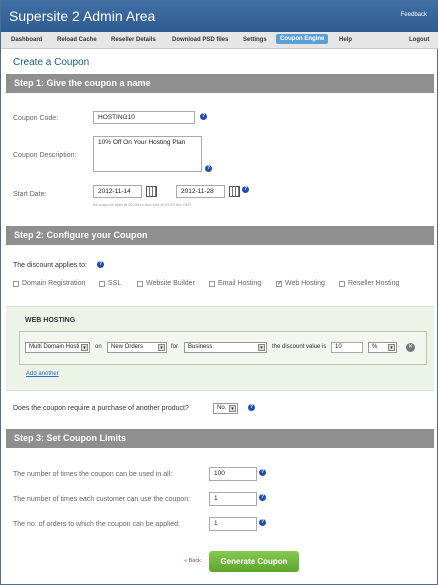 Image resolution: width=438 pixels, height=585 pixels. Describe the element at coordinates (220, 438) in the screenshot. I see `step3-heading: Step 3: Set Coupon Limits` at that location.